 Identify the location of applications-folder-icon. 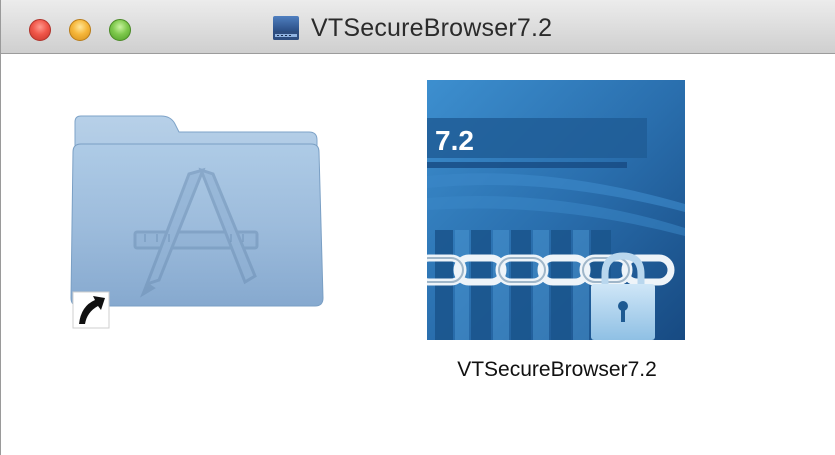
(197, 222).